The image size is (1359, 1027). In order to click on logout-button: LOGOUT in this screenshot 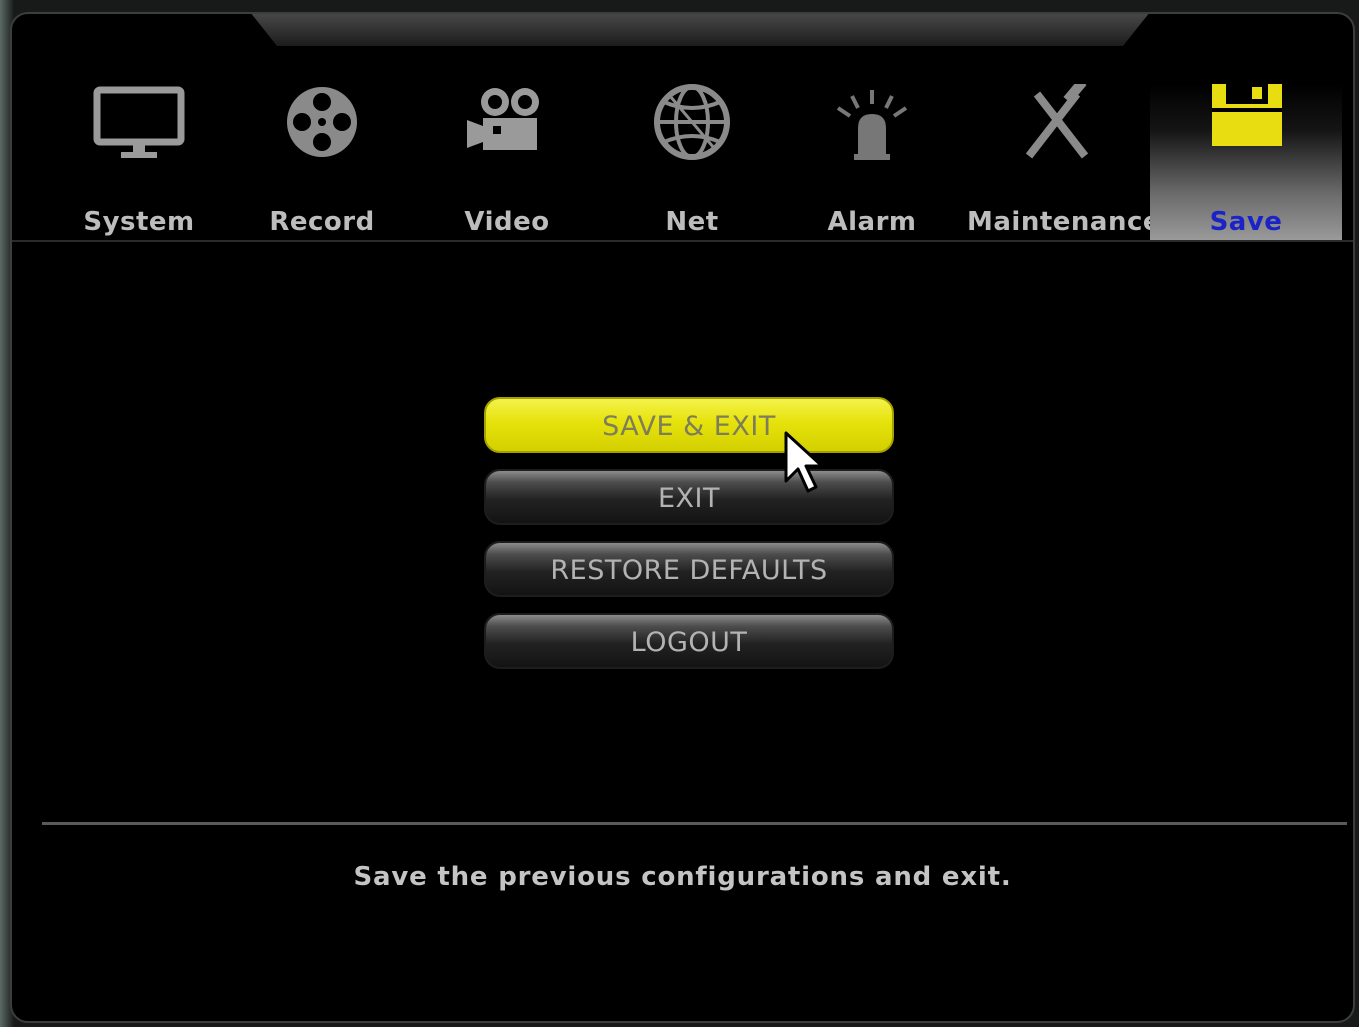, I will do `click(689, 641)`.